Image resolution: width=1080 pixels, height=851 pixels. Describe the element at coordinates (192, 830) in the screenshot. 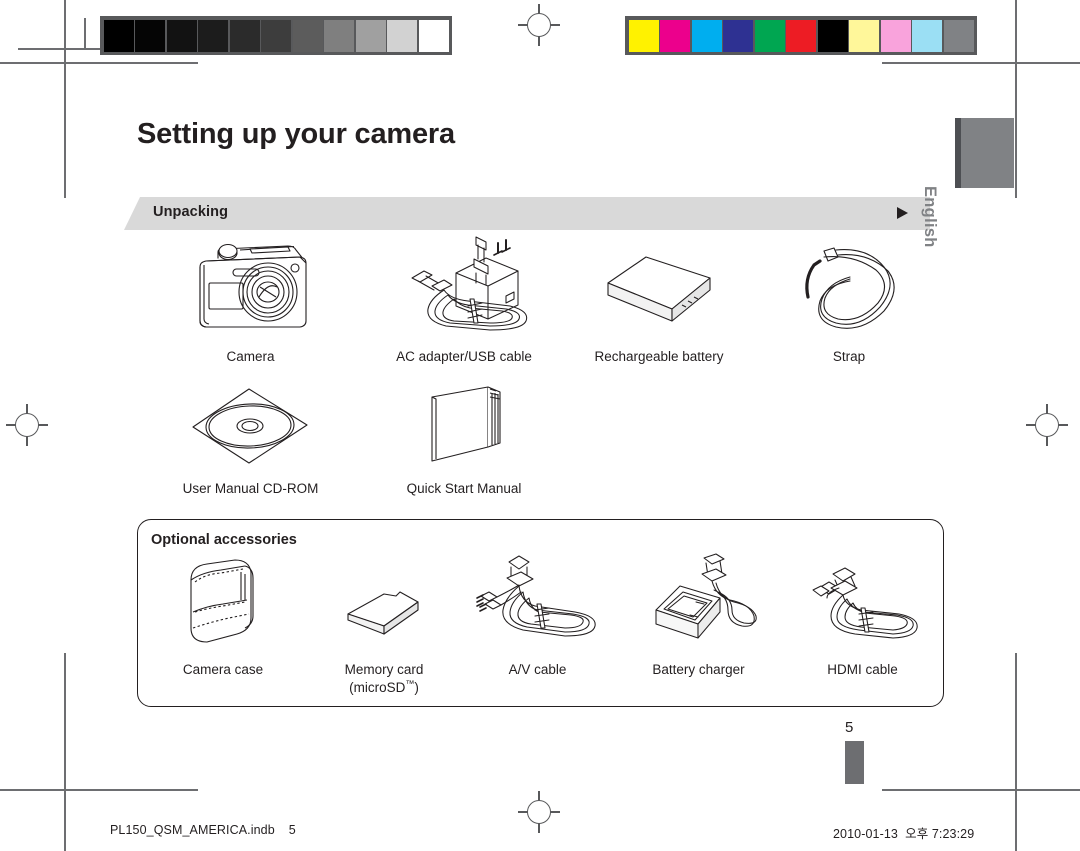

I see `footer-filename-text: PL150_QSM_AMERICA.indb` at that location.